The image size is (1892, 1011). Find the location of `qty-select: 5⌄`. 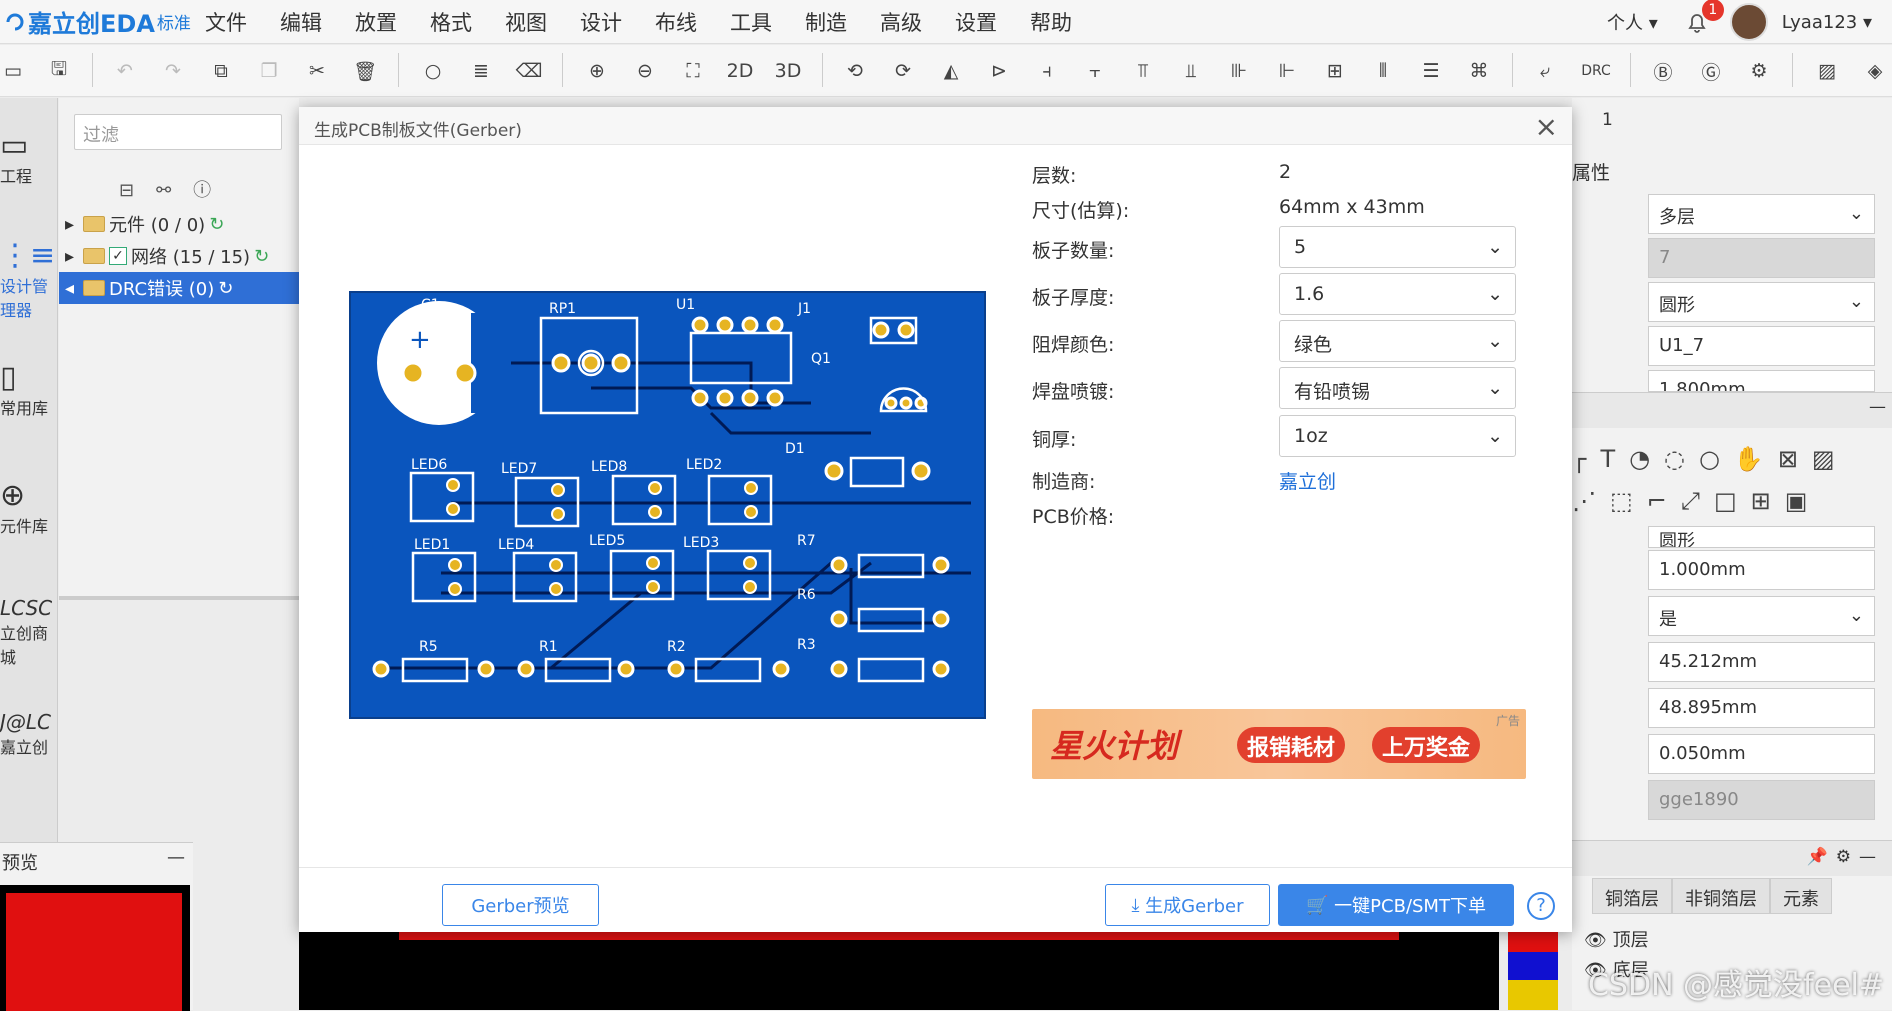

qty-select: 5⌄ is located at coordinates (1397, 247).